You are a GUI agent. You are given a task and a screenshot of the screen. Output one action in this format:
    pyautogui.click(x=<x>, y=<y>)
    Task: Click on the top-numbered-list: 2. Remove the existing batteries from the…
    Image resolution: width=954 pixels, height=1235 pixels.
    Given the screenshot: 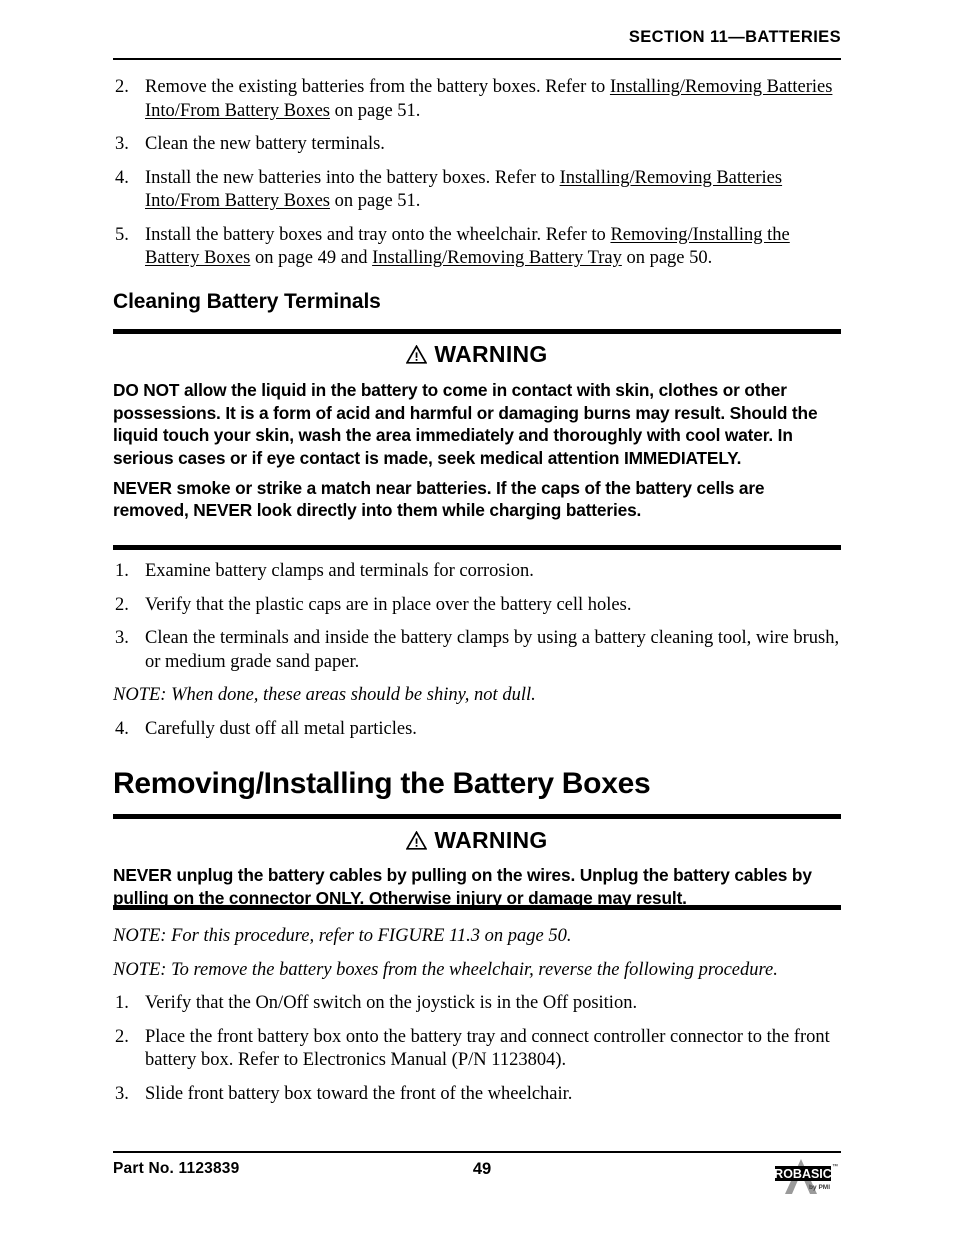 What is the action you would take?
    pyautogui.click(x=477, y=178)
    